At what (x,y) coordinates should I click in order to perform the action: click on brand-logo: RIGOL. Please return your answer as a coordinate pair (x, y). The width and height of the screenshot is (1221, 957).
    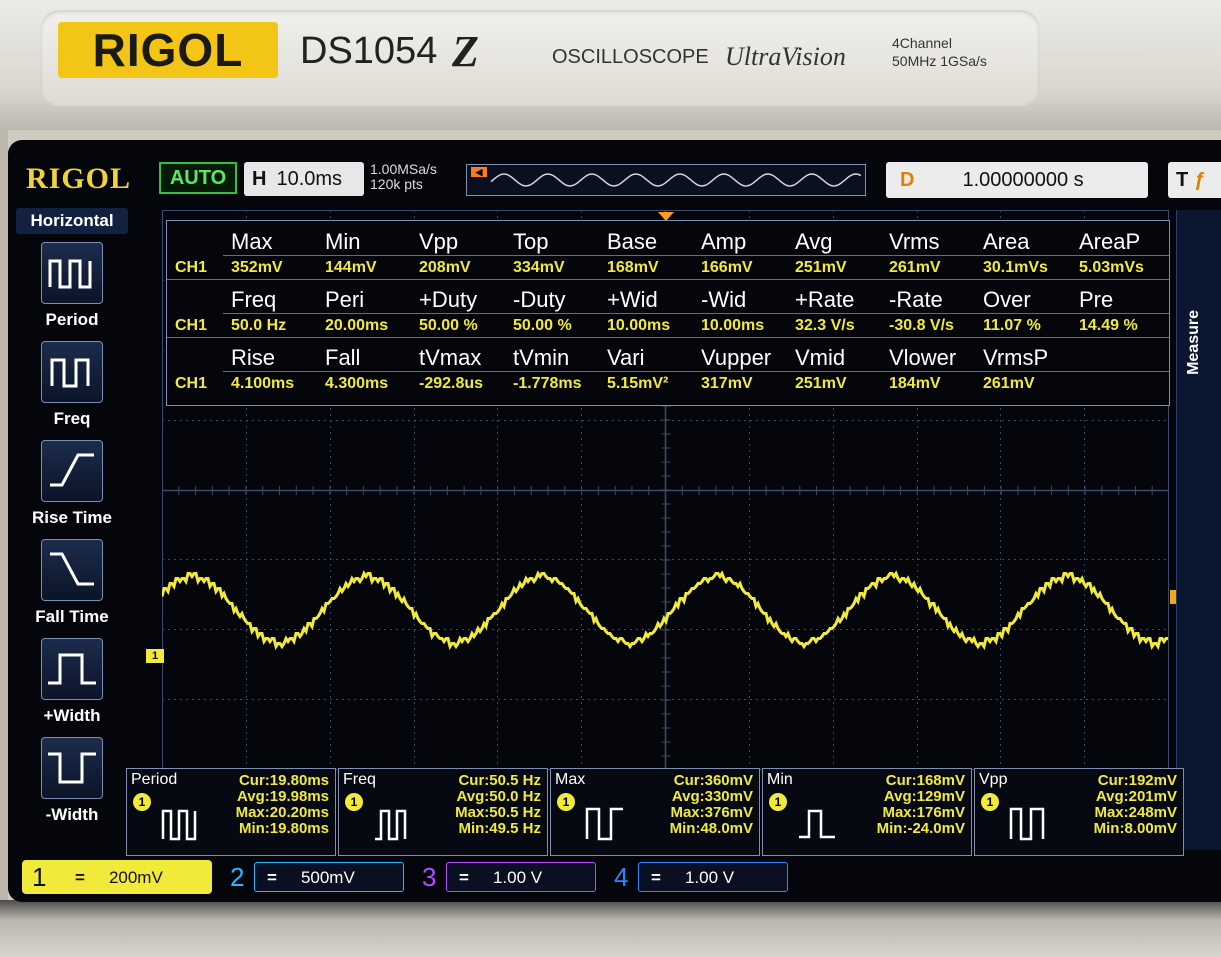
    Looking at the image, I should click on (168, 50).